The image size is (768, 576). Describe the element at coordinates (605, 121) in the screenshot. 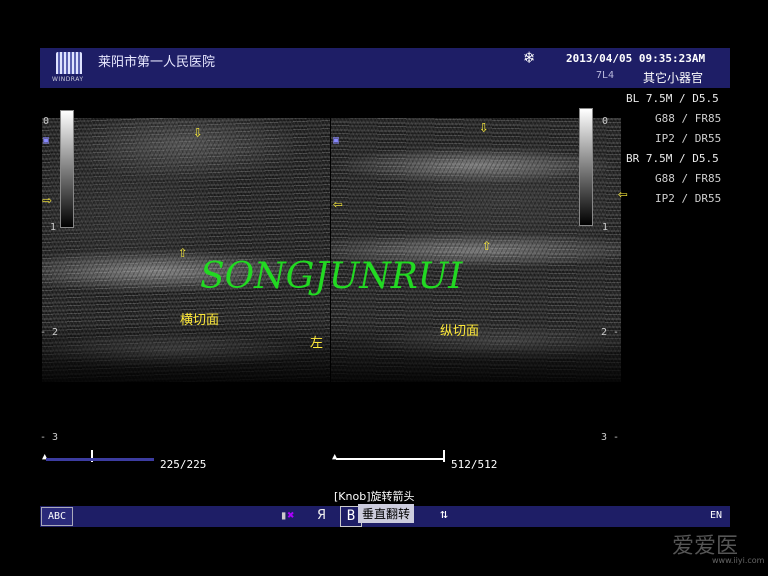

I see `depth-mark-right-0: 0` at that location.